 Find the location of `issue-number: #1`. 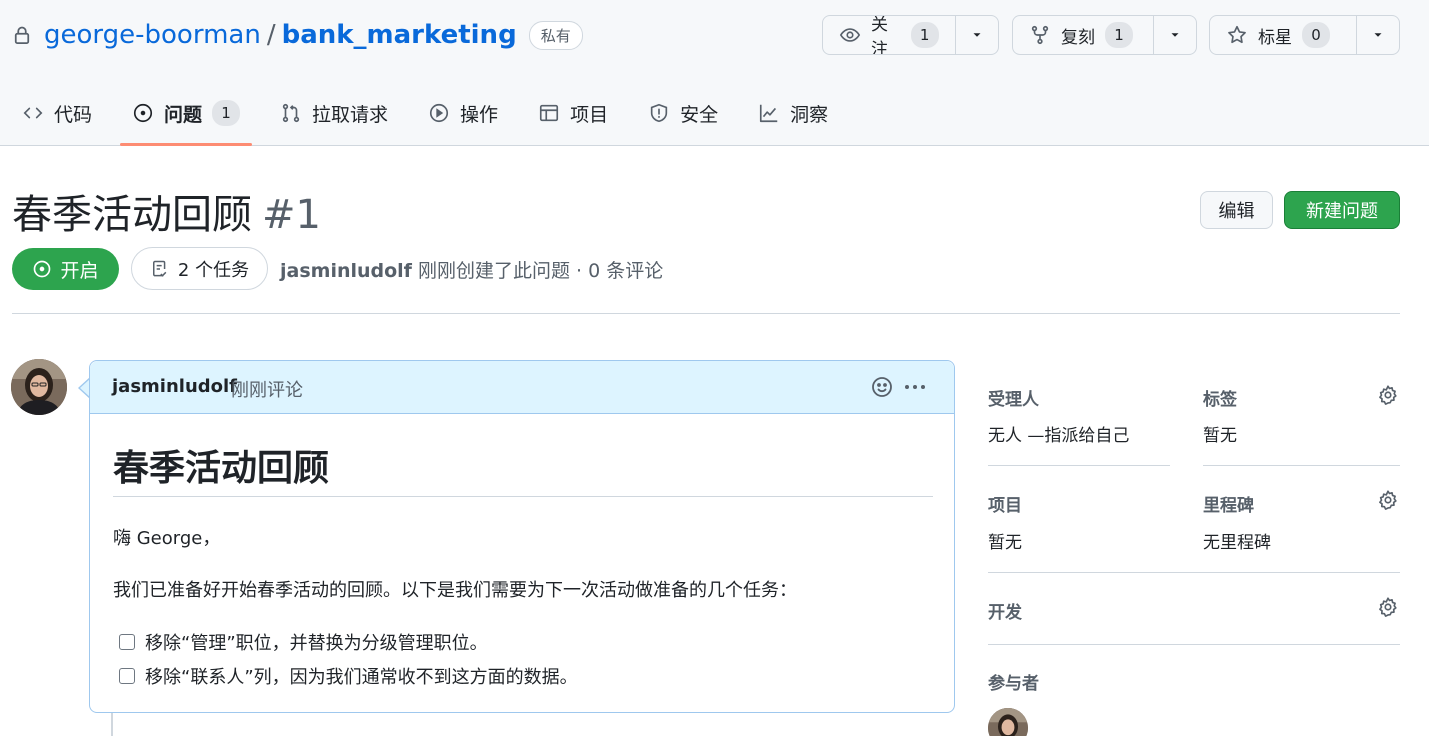

issue-number: #1 is located at coordinates (291, 215).